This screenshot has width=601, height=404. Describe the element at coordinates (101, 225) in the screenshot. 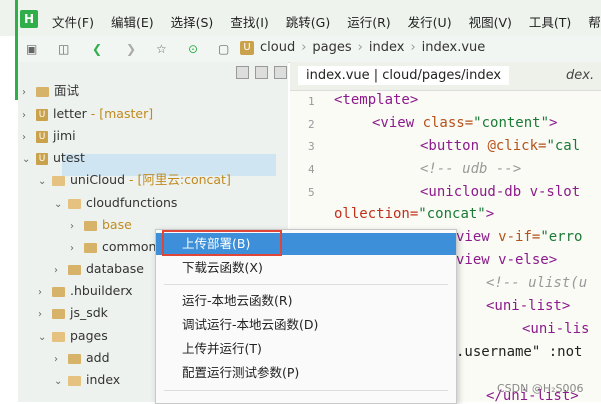

I see `tree-item-base: › base` at that location.